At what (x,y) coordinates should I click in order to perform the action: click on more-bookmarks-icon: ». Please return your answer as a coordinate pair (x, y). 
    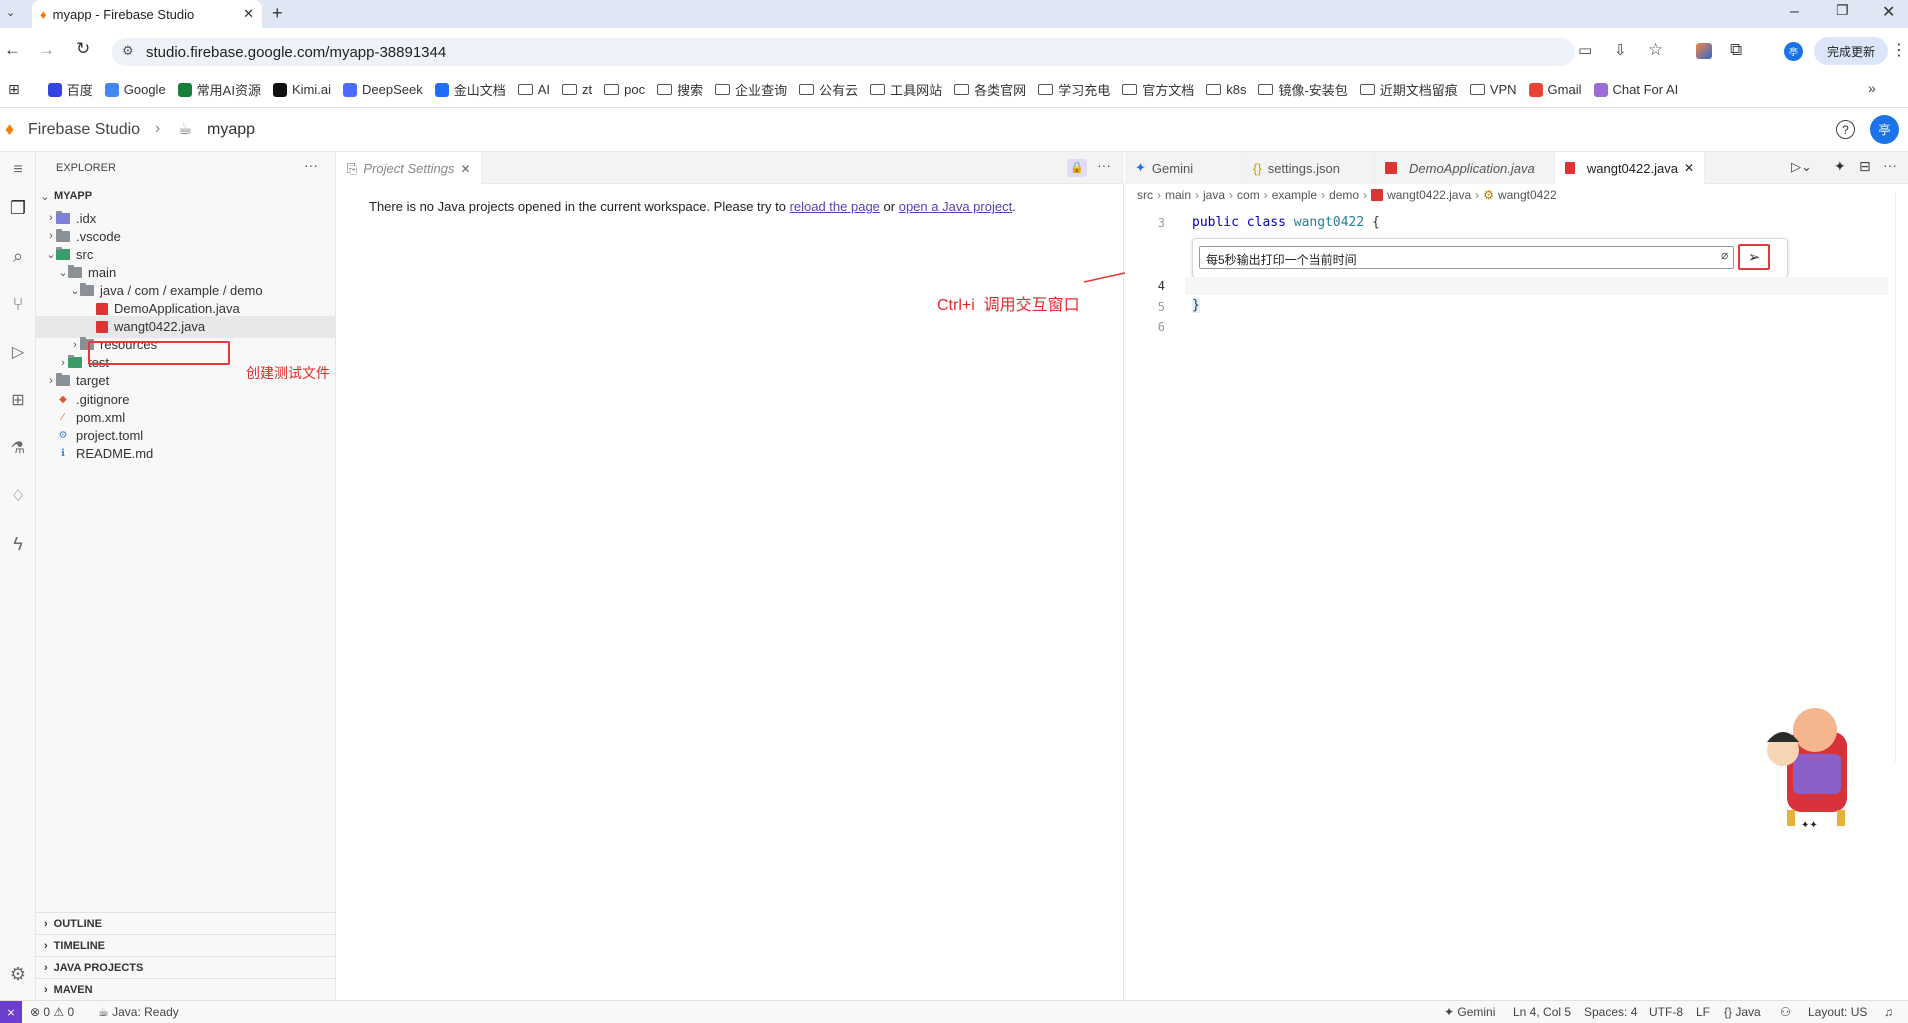
    Looking at the image, I should click on (1872, 88).